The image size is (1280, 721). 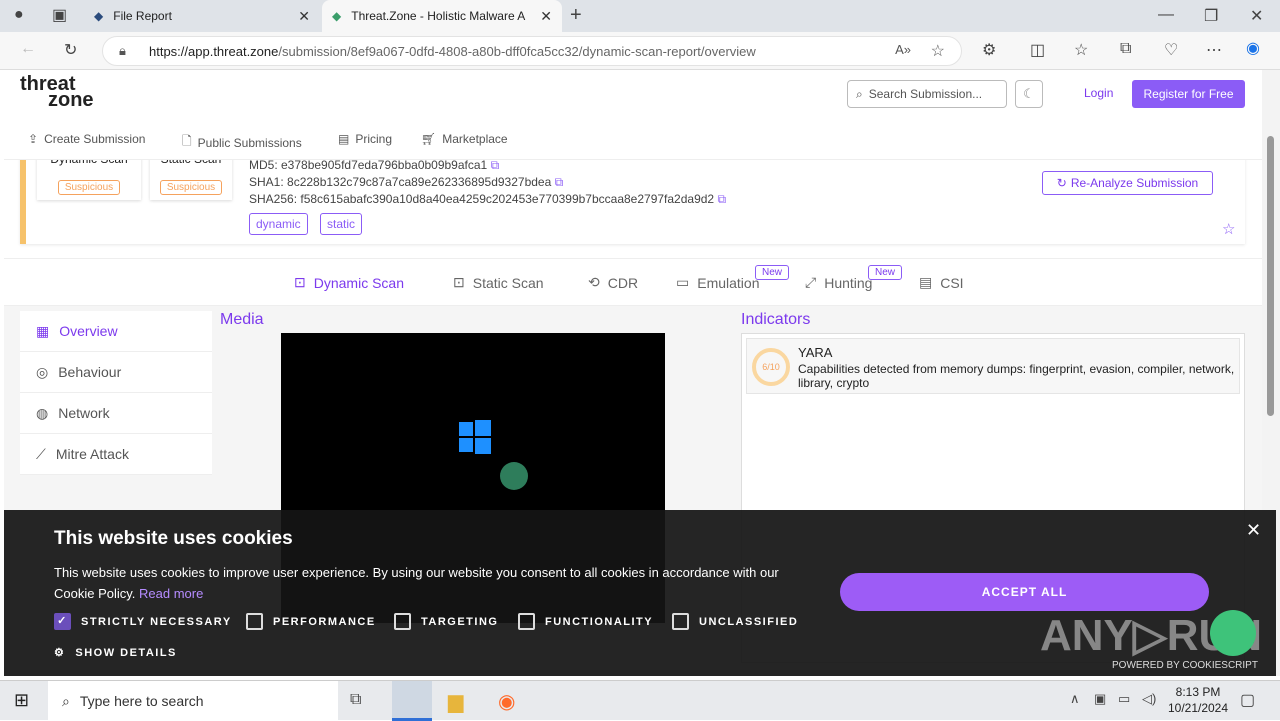 I want to click on tray-display-icon: ▭, so click(x=1124, y=699).